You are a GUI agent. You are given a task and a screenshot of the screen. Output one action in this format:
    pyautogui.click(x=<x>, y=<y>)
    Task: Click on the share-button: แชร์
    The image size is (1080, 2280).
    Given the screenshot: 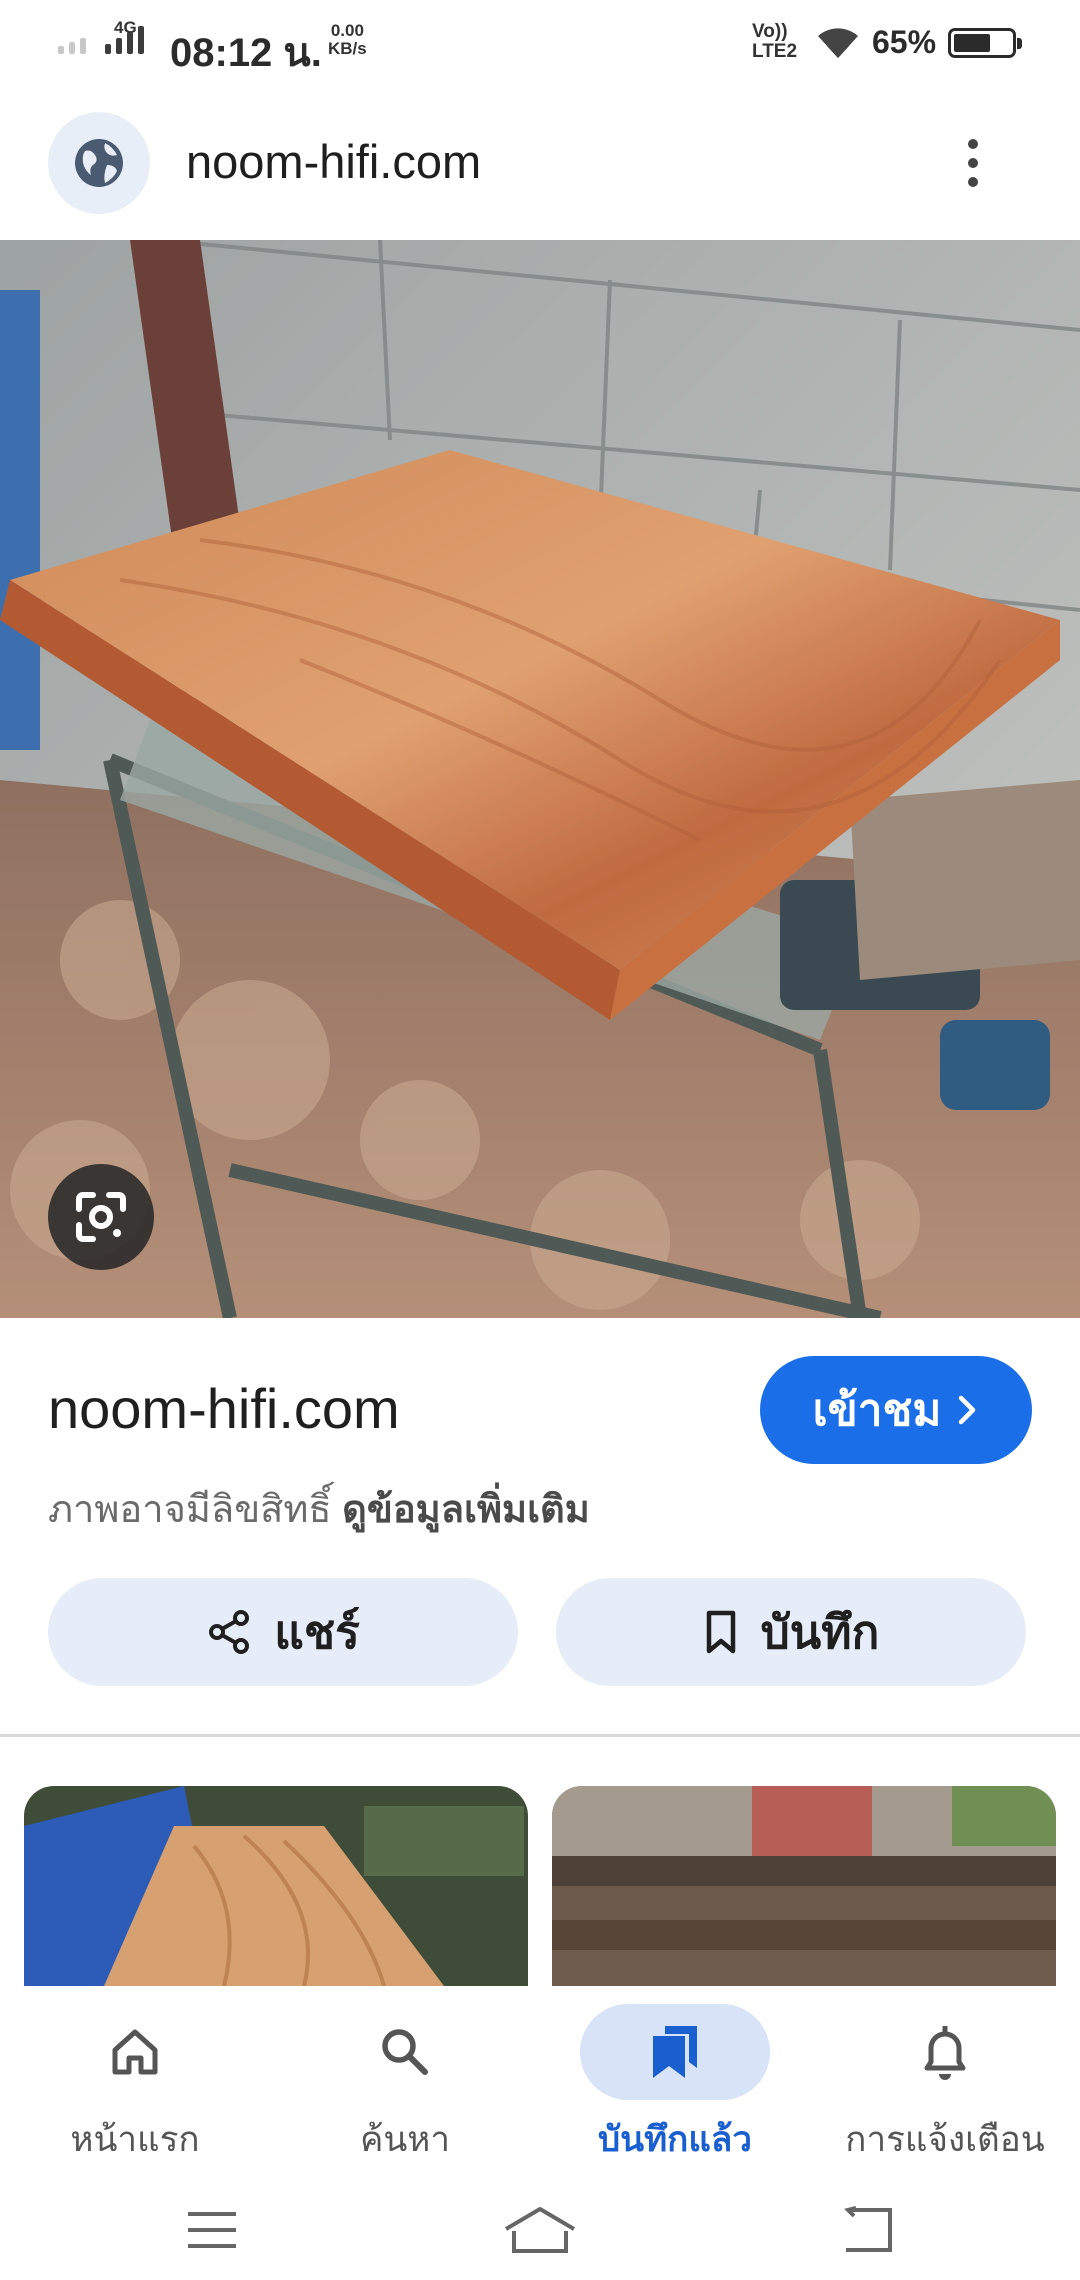 What is the action you would take?
    pyautogui.click(x=283, y=1632)
    